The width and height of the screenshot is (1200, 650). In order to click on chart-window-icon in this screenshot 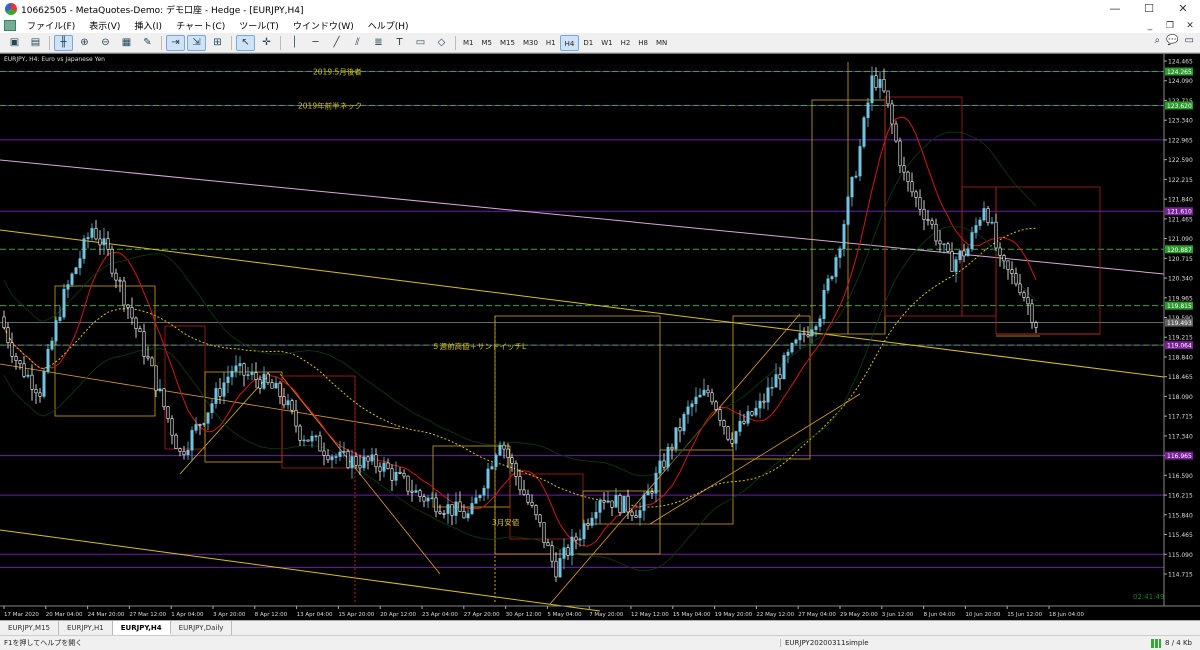, I will do `click(10, 25)`.